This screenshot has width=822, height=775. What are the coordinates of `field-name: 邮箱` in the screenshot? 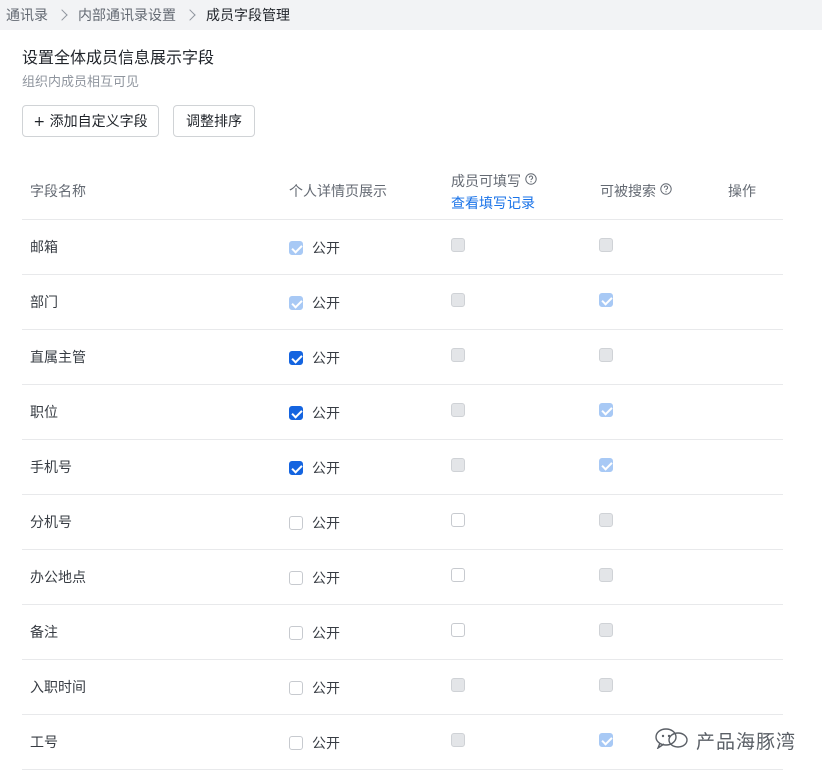 It's located at (44, 248).